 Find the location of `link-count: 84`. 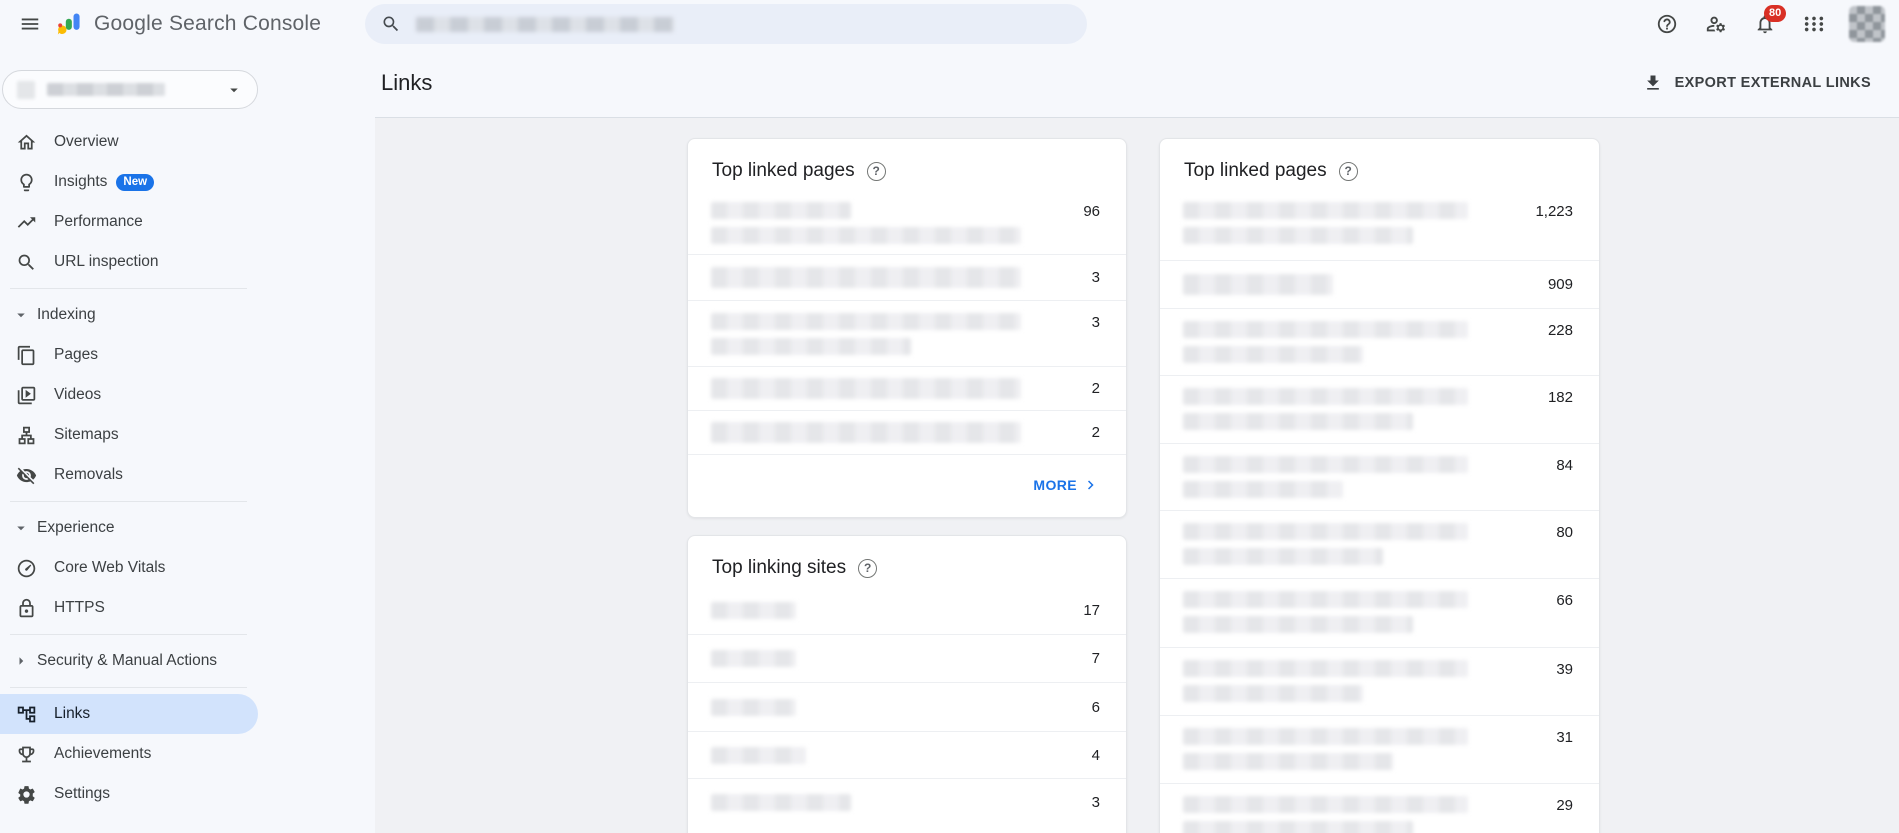

link-count: 84 is located at coordinates (1564, 465).